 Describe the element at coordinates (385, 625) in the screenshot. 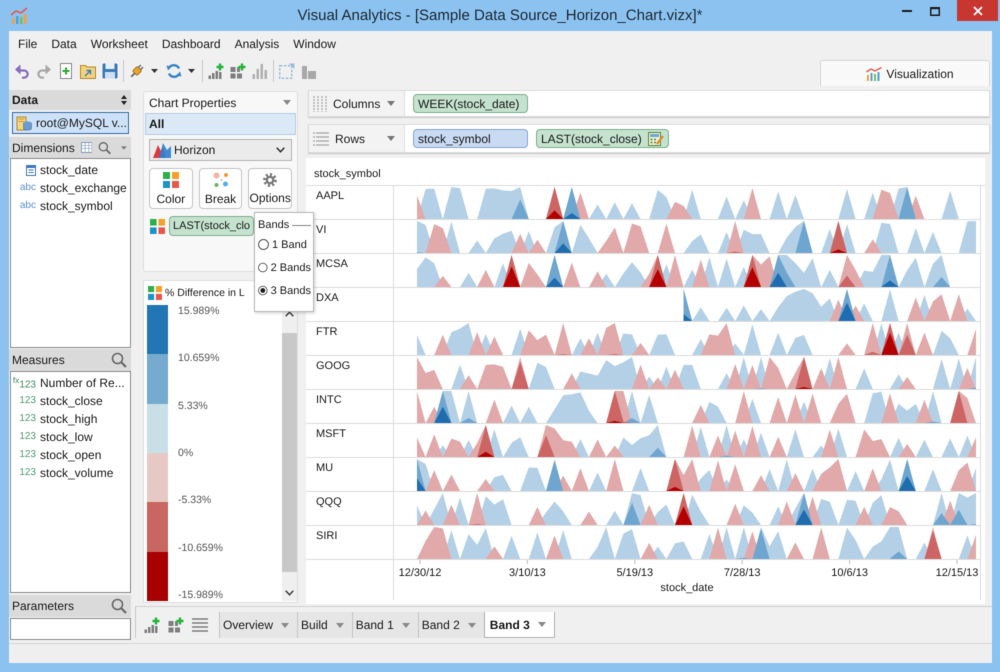

I see `sheet-tab: Band 1` at that location.